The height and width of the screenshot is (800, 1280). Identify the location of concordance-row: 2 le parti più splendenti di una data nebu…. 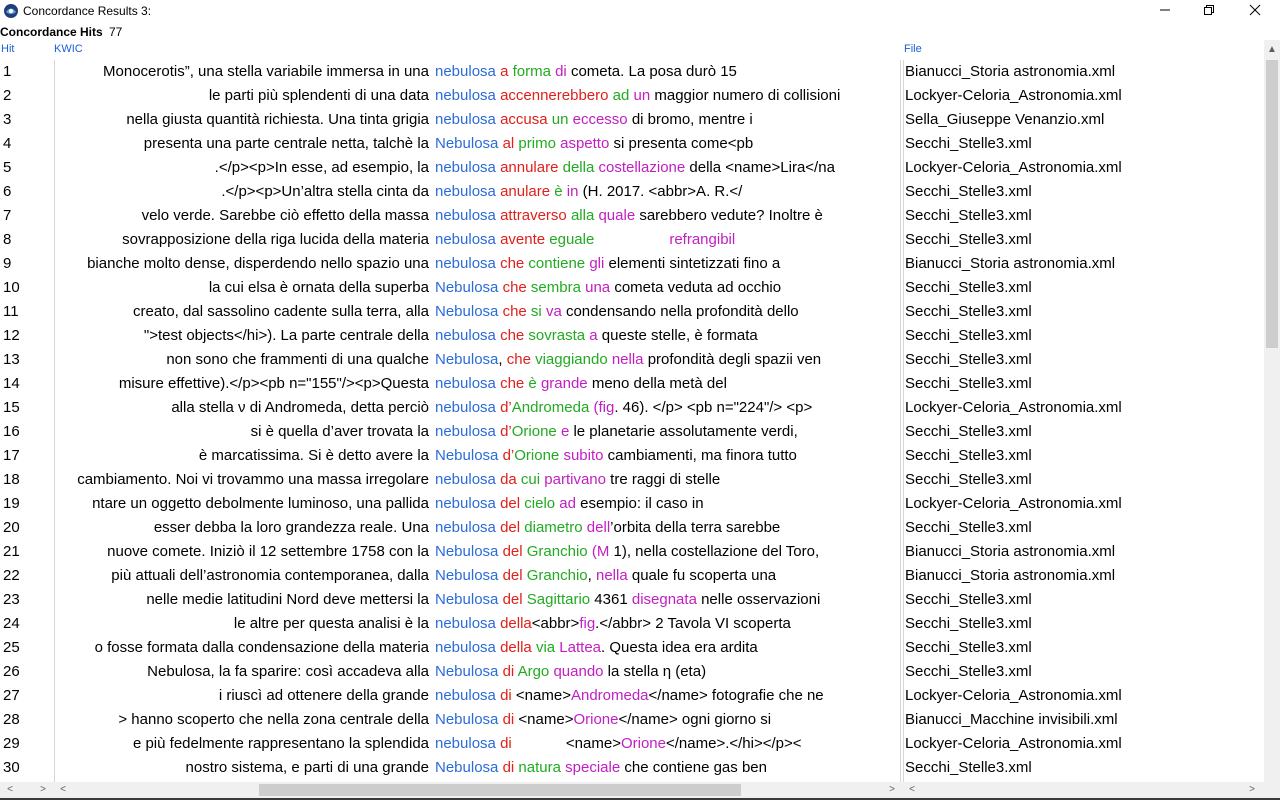
(632, 96).